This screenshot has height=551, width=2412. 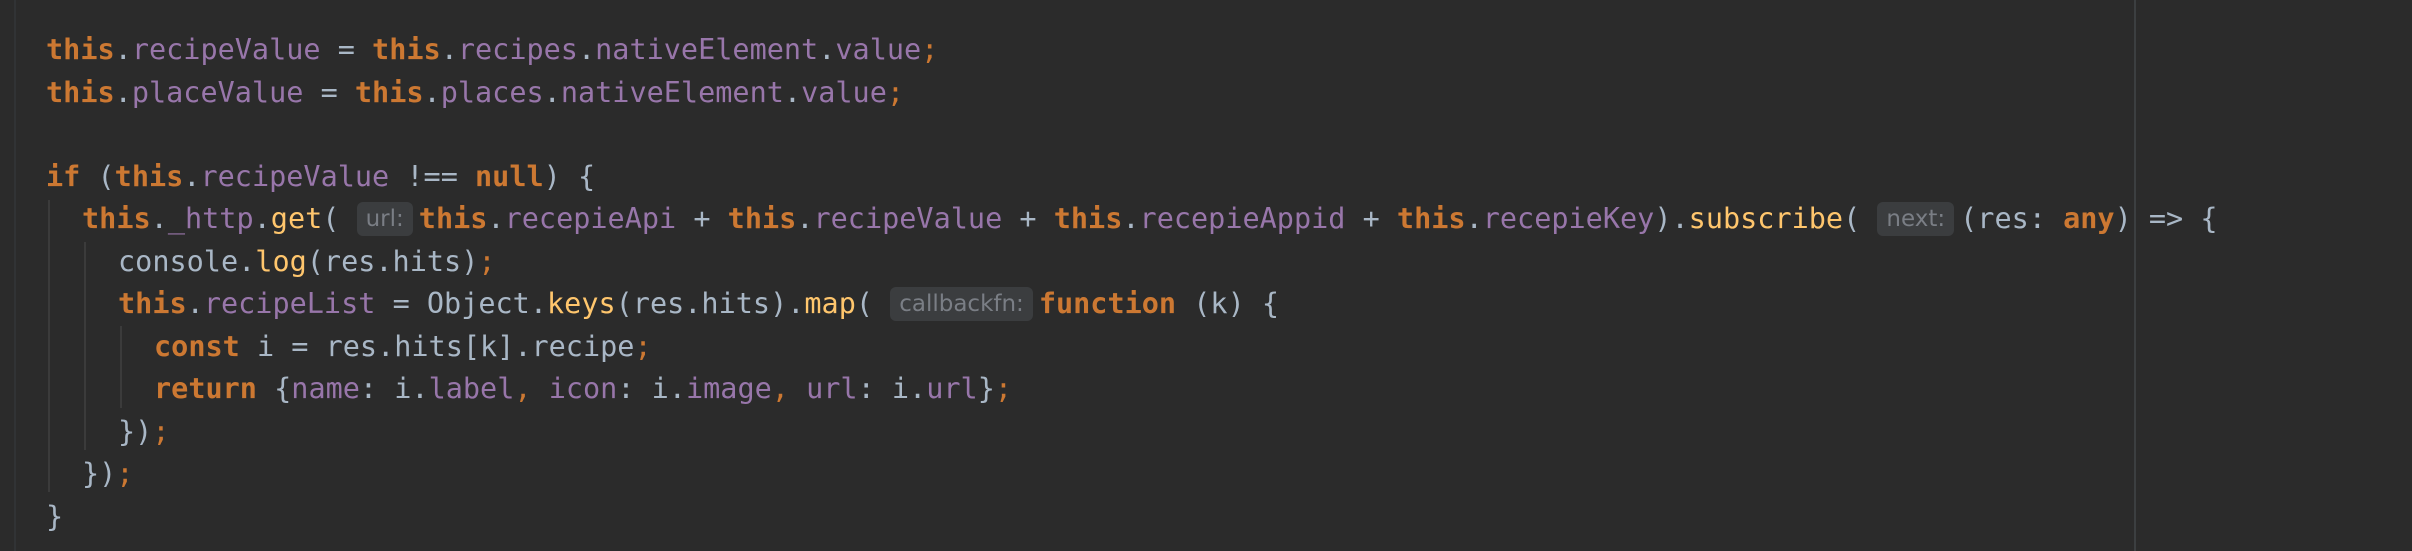 What do you see at coordinates (569, 176) in the screenshot?
I see `code-text: ) {` at bounding box center [569, 176].